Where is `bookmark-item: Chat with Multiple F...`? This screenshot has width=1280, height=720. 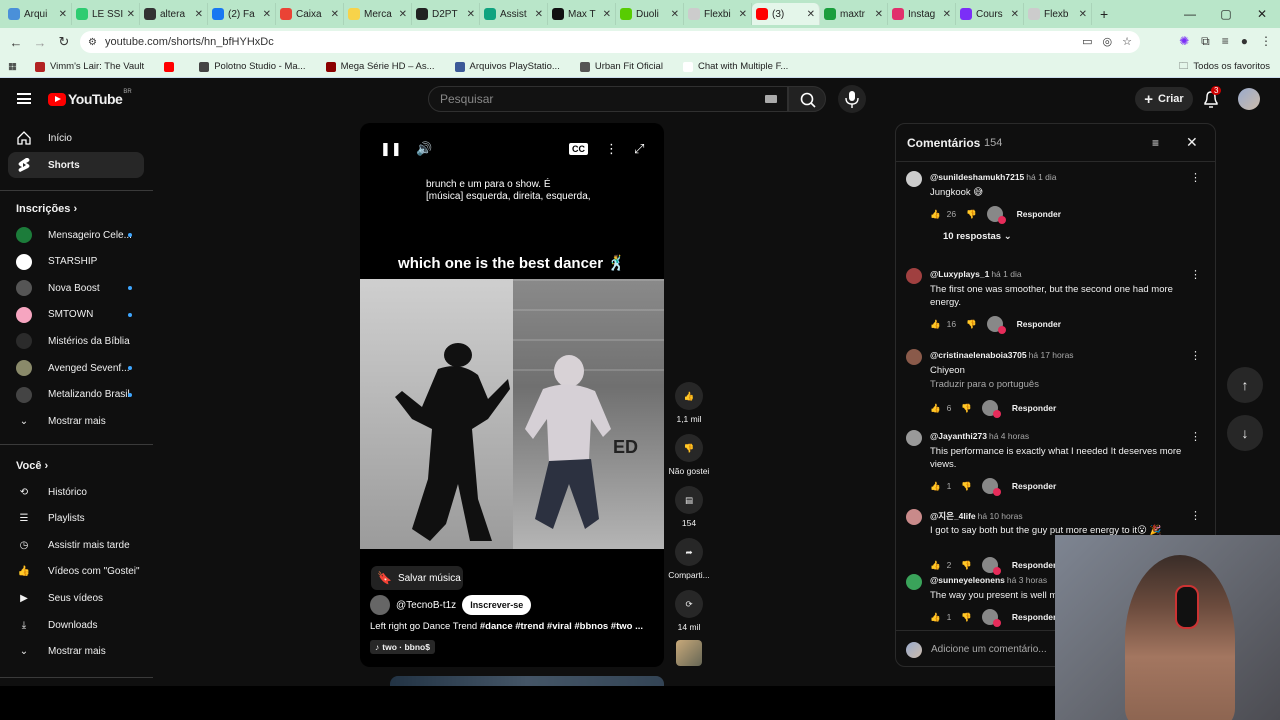
bookmark-item: Chat with Multiple F... is located at coordinates (735, 66).